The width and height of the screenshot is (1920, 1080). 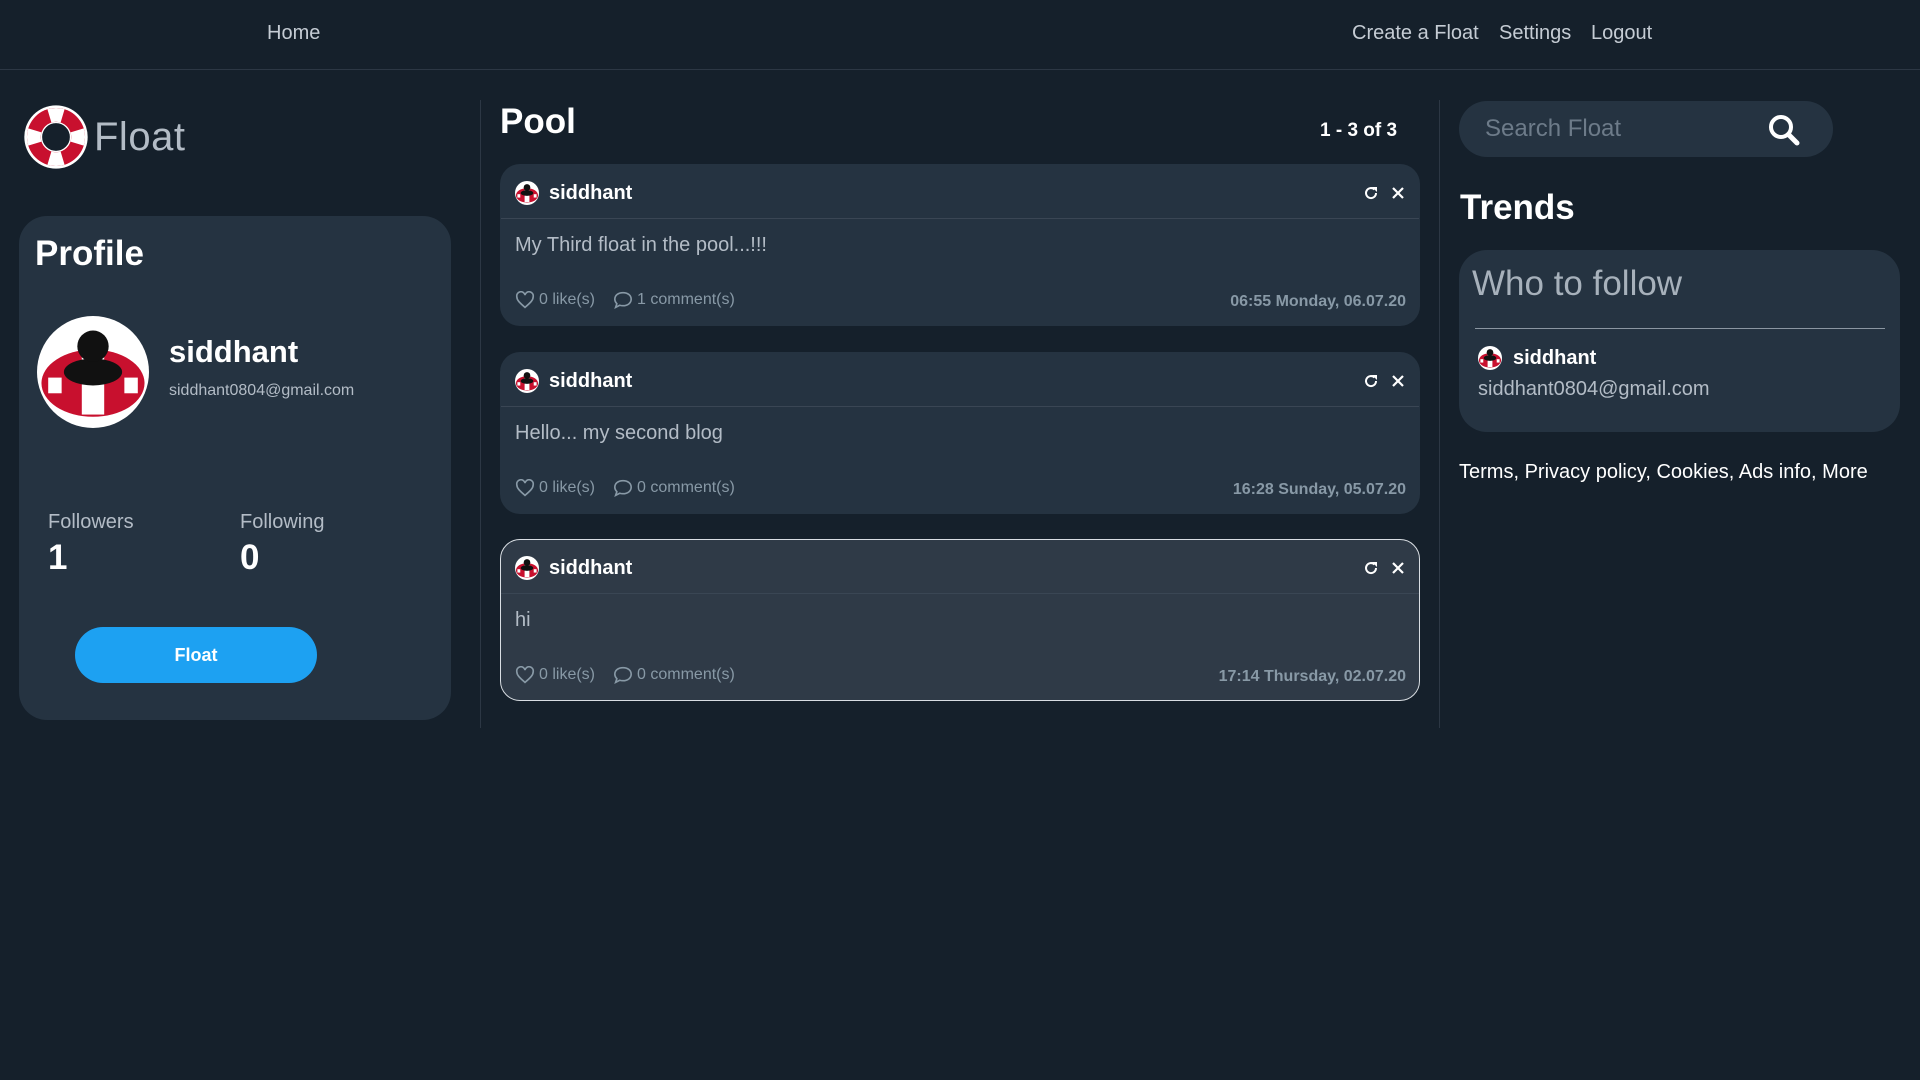 I want to click on comment-button: 1 comment(s), so click(x=674, y=300).